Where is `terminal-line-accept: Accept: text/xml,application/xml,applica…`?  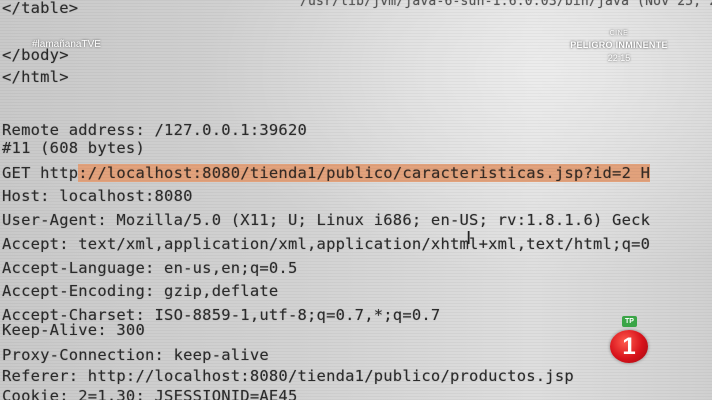 terminal-line-accept: Accept: text/xml,application/xml,applica… is located at coordinates (326, 244).